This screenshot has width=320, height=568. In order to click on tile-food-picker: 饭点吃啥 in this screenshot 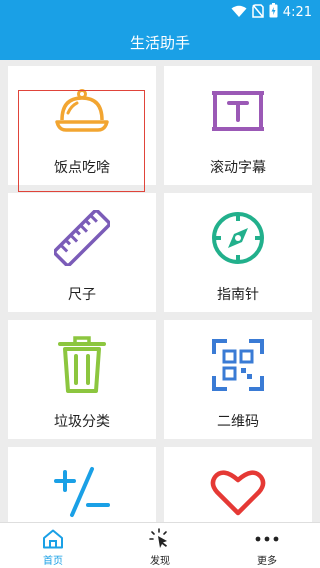, I will do `click(82, 129)`.